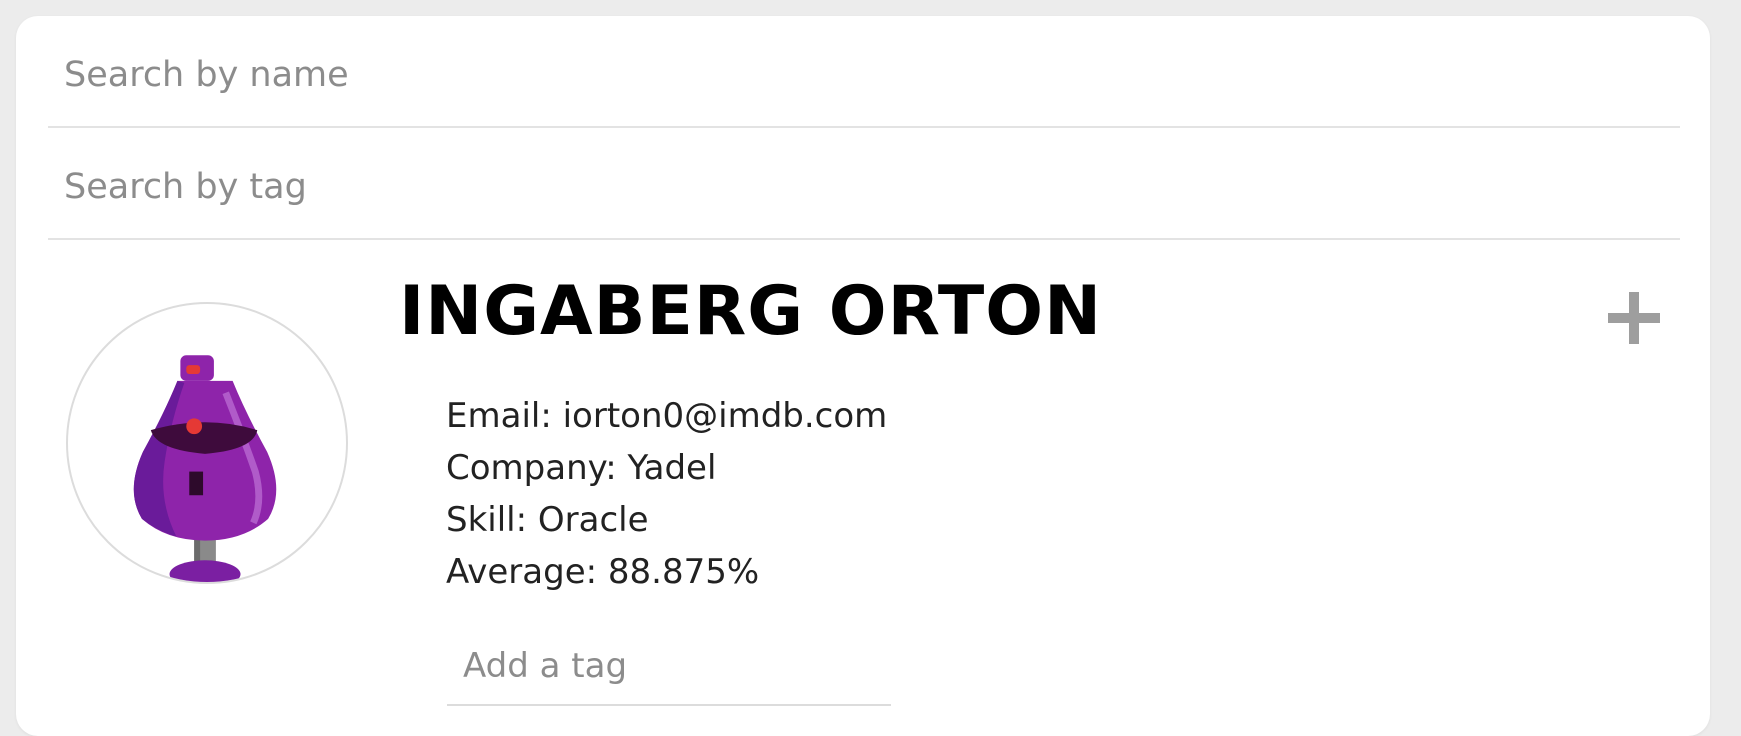 Image resolution: width=1741 pixels, height=736 pixels. I want to click on add-tag-input, so click(669, 667).